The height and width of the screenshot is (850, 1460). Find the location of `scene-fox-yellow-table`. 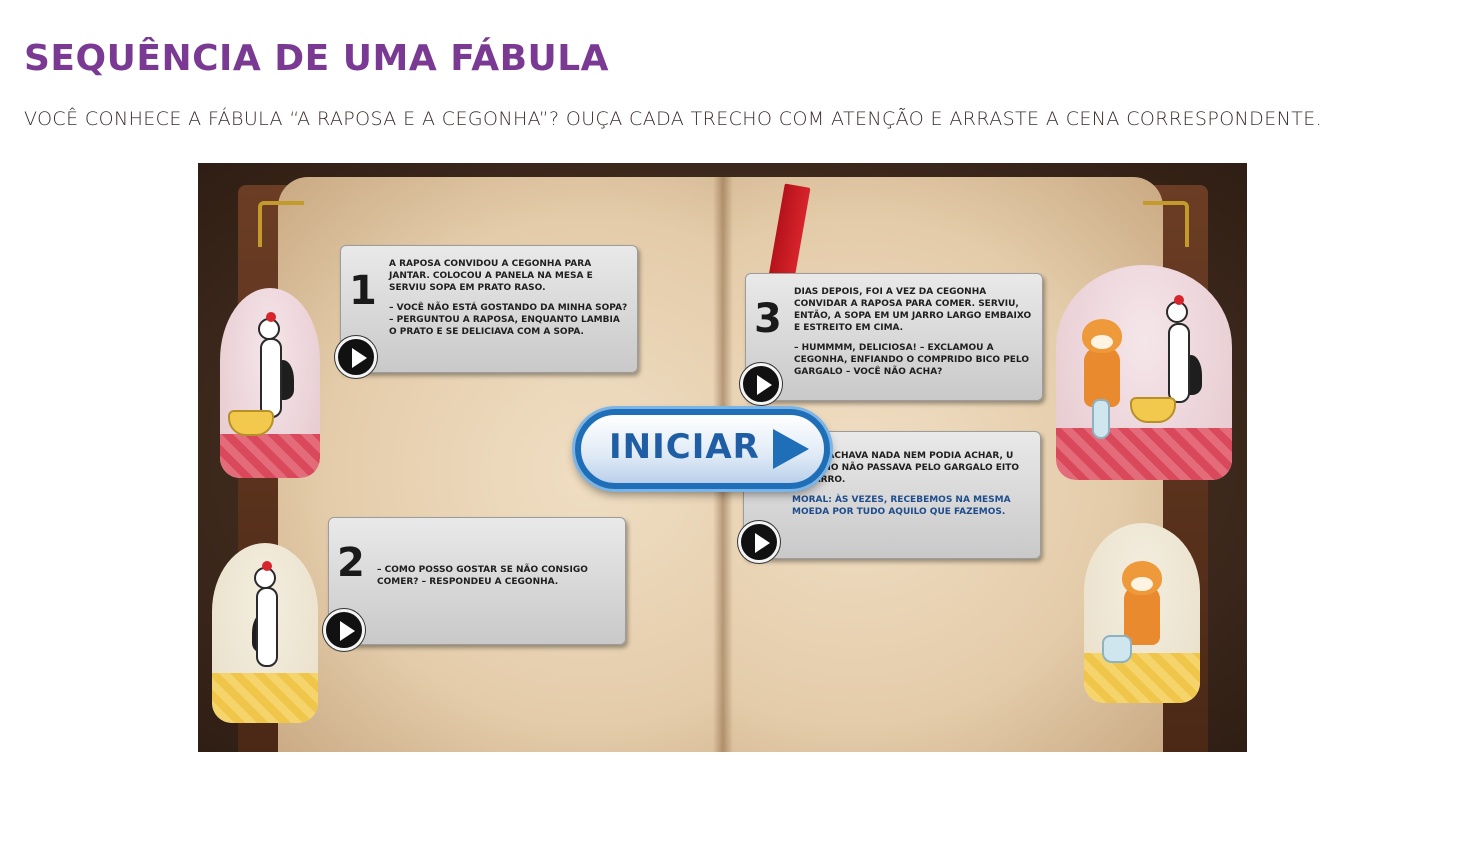

scene-fox-yellow-table is located at coordinates (1142, 613).